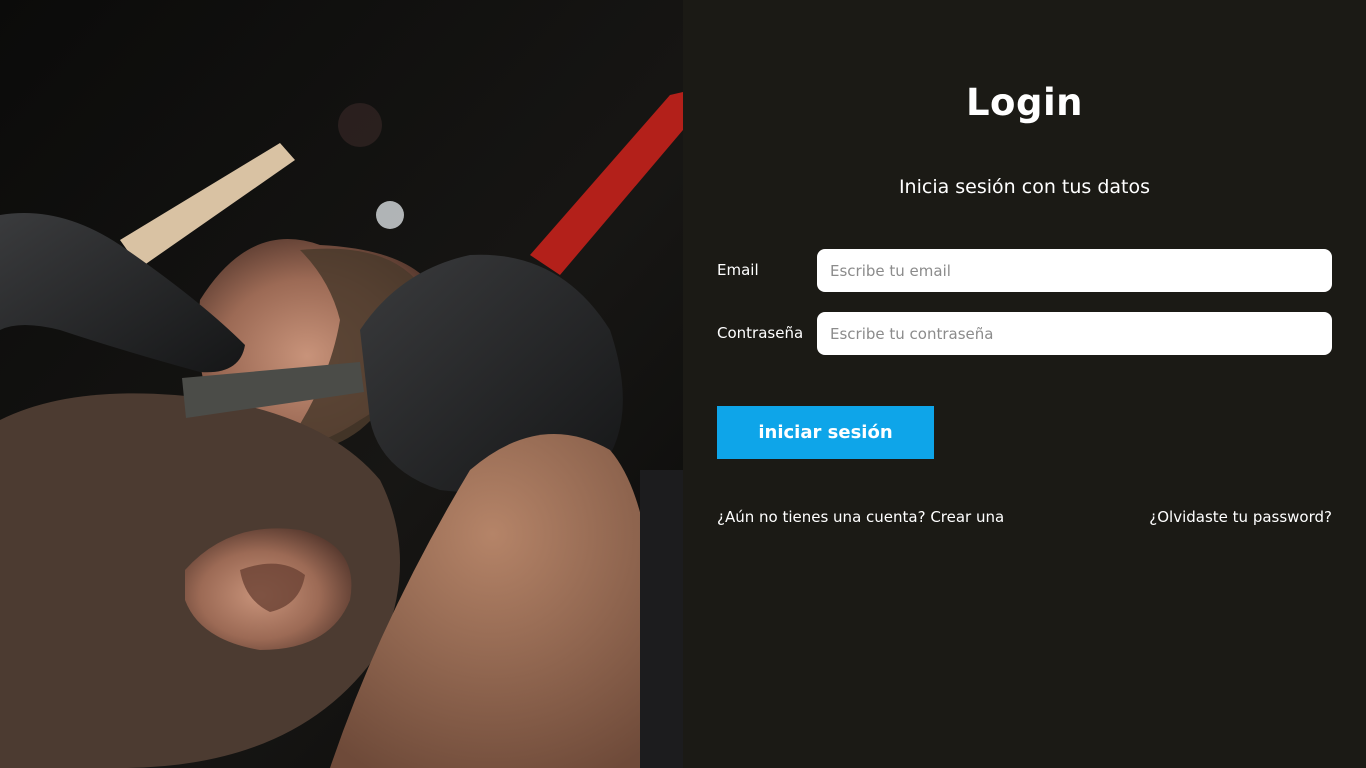 The width and height of the screenshot is (1366, 768). What do you see at coordinates (1024, 187) in the screenshot?
I see `login-subtitle: Inicia sesión con tus datos` at bounding box center [1024, 187].